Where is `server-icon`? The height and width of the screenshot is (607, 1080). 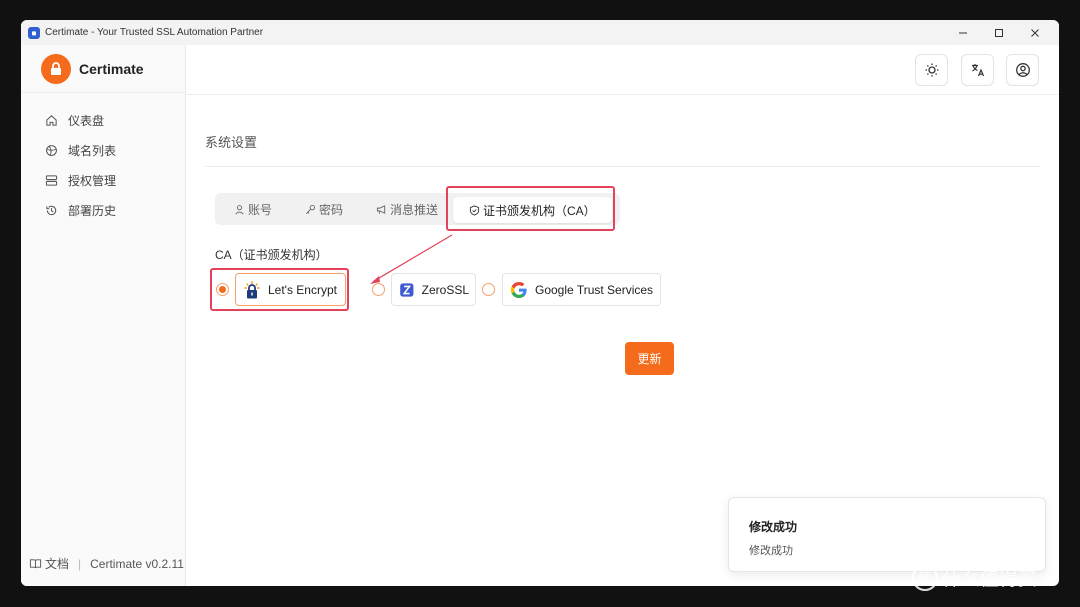
server-icon is located at coordinates (51, 180).